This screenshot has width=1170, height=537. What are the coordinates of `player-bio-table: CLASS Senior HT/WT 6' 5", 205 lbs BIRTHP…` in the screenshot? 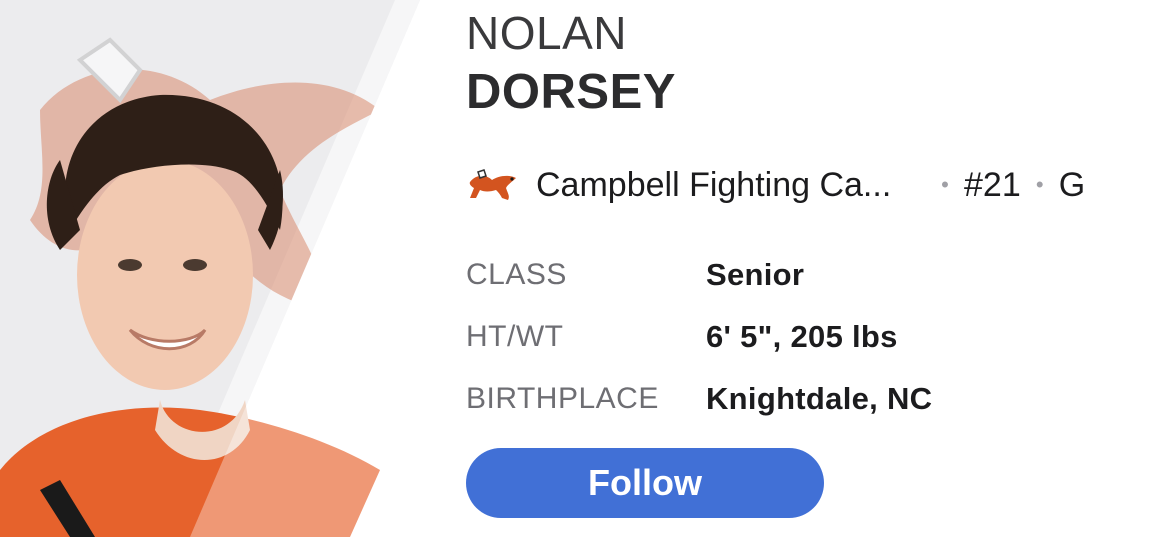 It's located at (699, 337).